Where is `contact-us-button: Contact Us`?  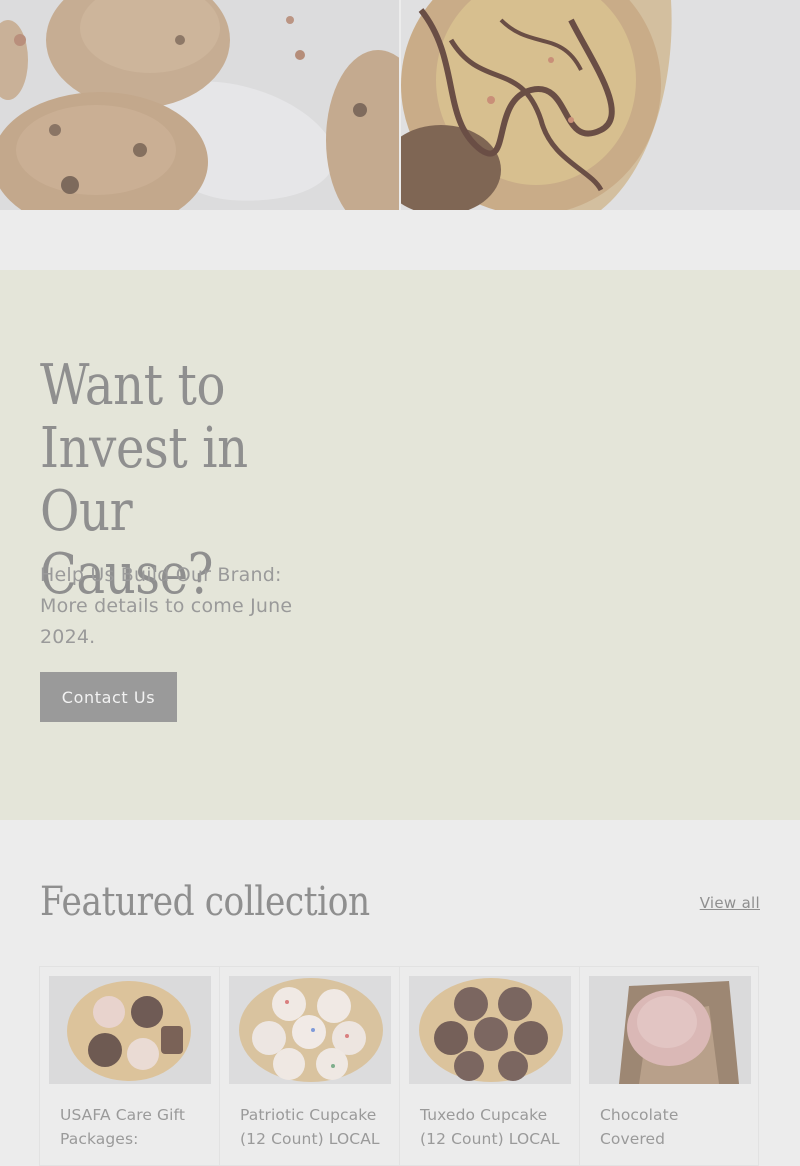
contact-us-button: Contact Us is located at coordinates (108, 697).